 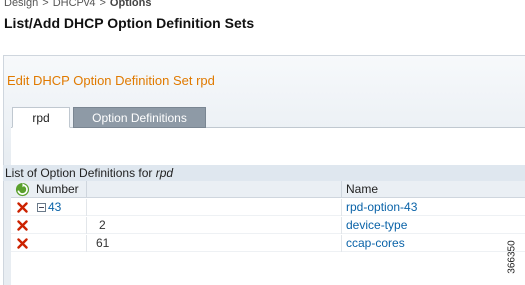 I want to click on table-row: 43 rpd-option-43, so click(x=268, y=207).